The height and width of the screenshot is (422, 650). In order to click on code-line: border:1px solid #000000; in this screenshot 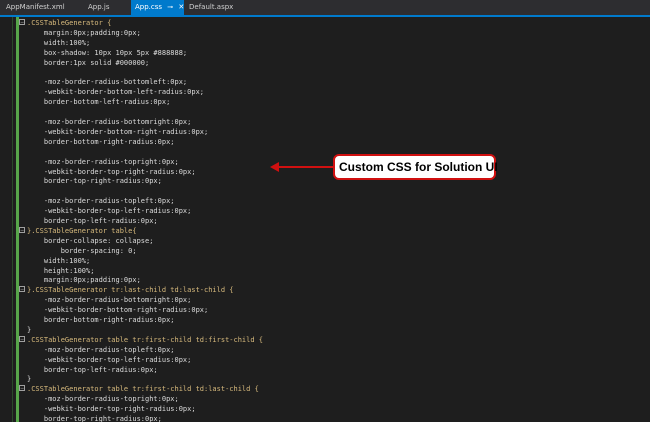, I will do `click(325, 63)`.